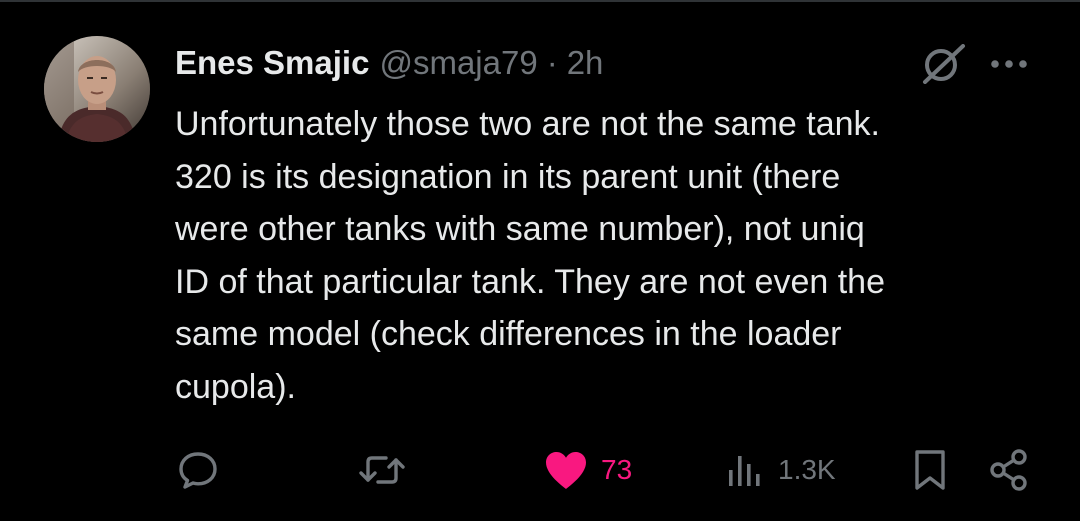 The height and width of the screenshot is (521, 1080). What do you see at coordinates (744, 471) in the screenshot?
I see `views-icon` at bounding box center [744, 471].